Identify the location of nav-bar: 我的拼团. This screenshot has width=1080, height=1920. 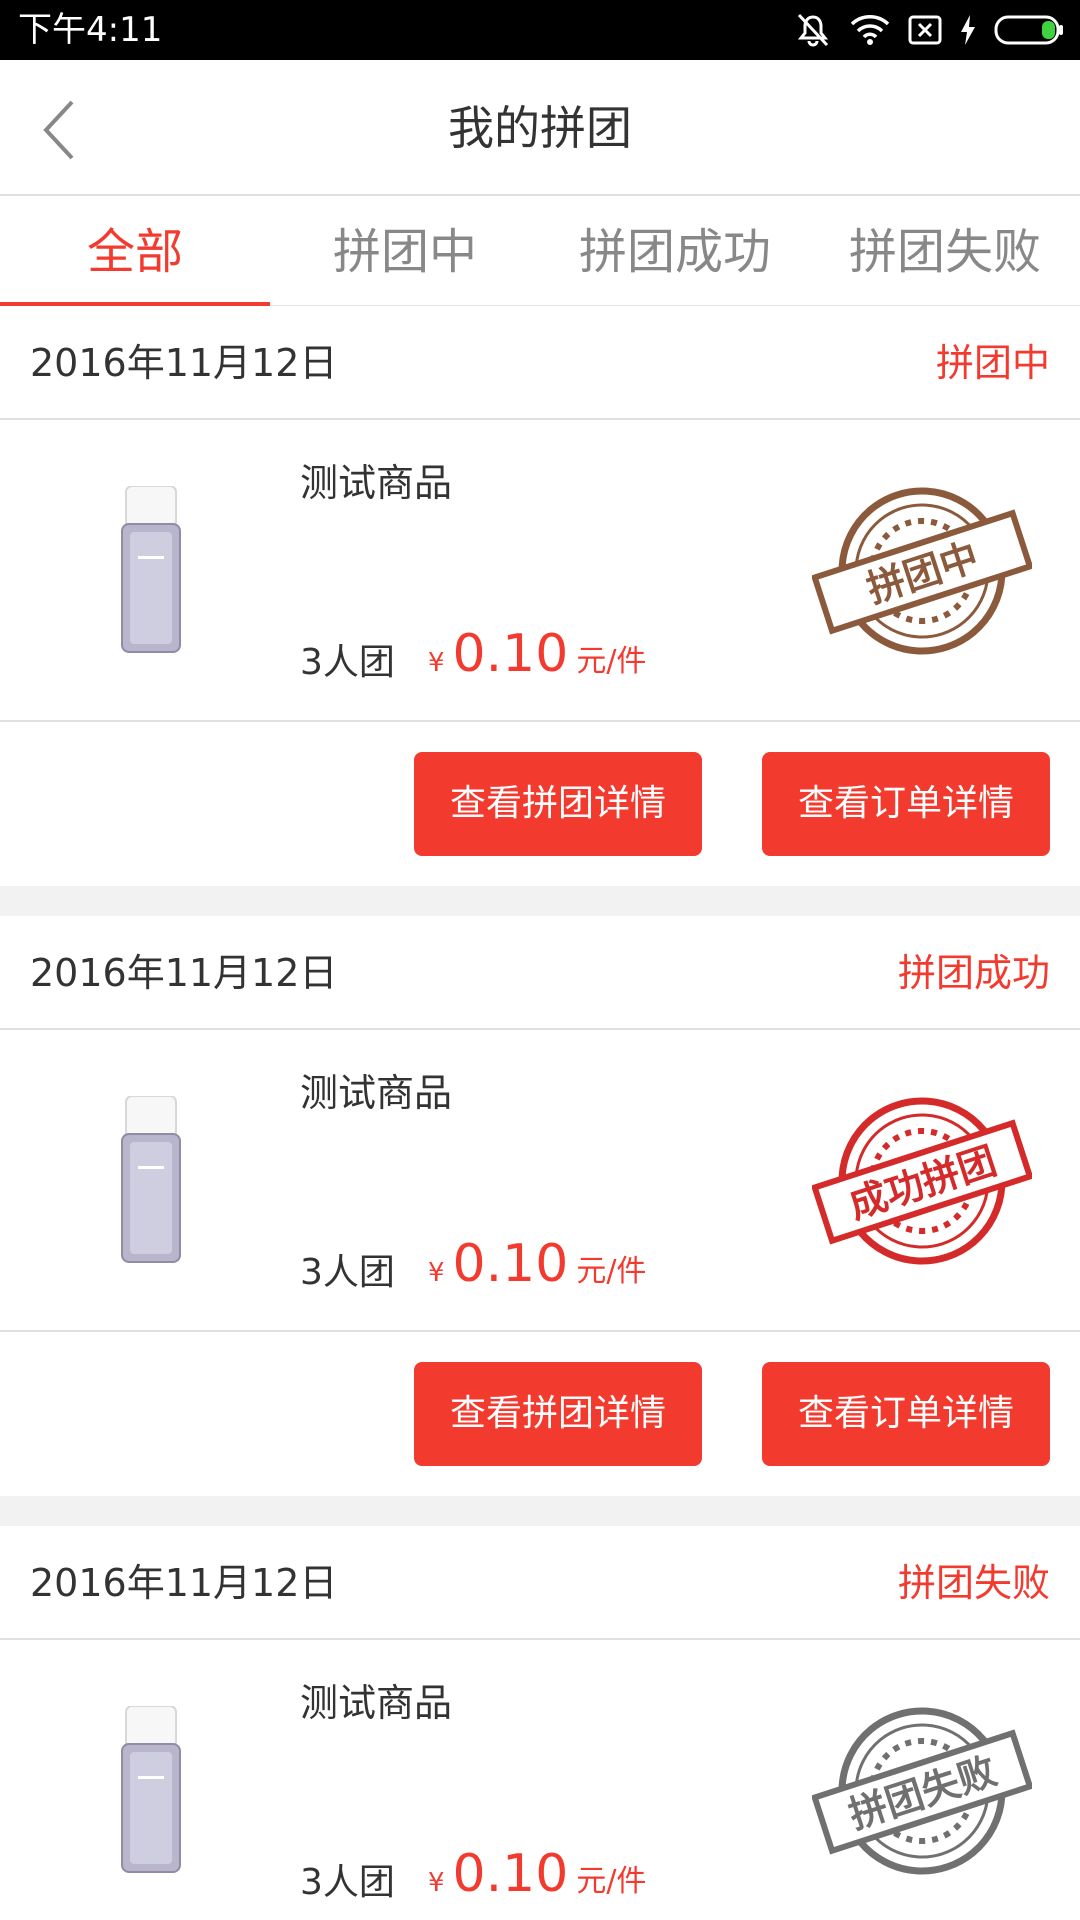
(540, 128).